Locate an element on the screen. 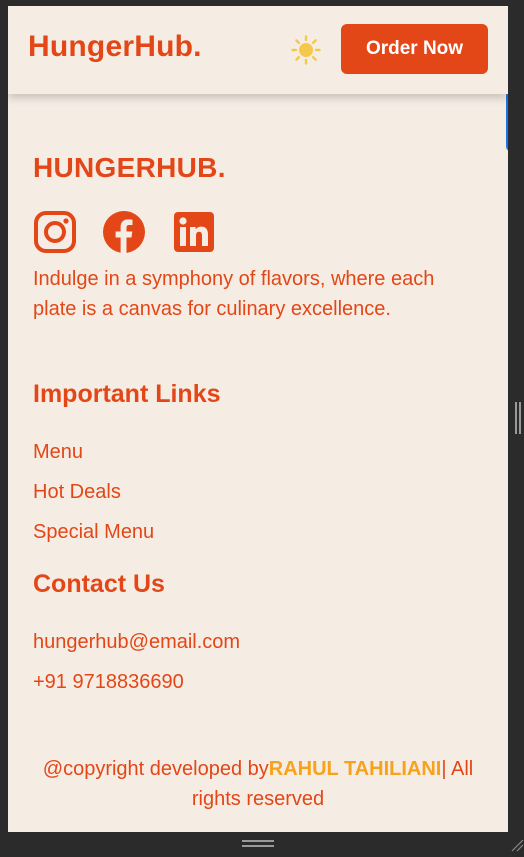 The height and width of the screenshot is (857, 524). instagram-link is located at coordinates (55, 232).